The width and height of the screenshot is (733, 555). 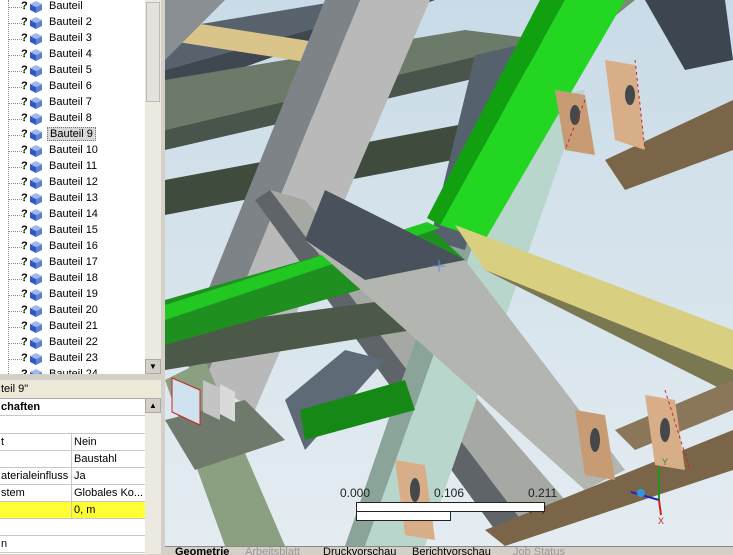 I want to click on tree-item: ? Bauteil 5, so click(x=72, y=71).